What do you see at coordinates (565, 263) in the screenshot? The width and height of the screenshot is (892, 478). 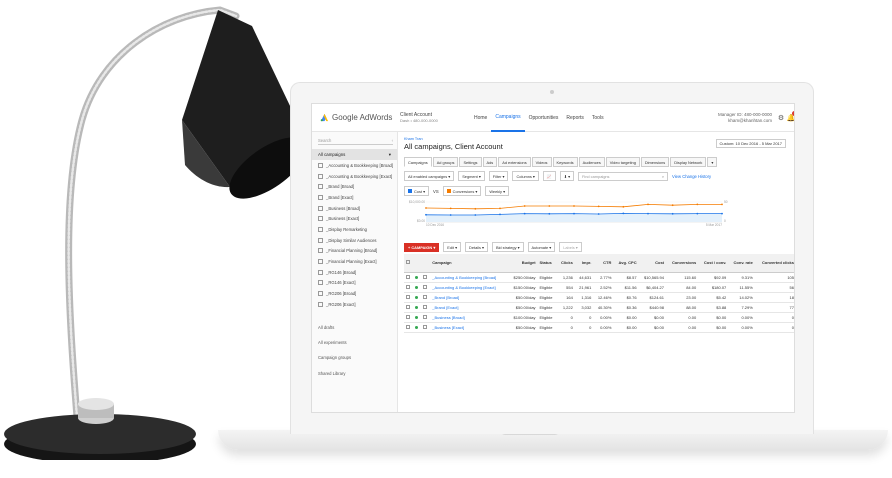 I see `column-header: Clicks` at bounding box center [565, 263].